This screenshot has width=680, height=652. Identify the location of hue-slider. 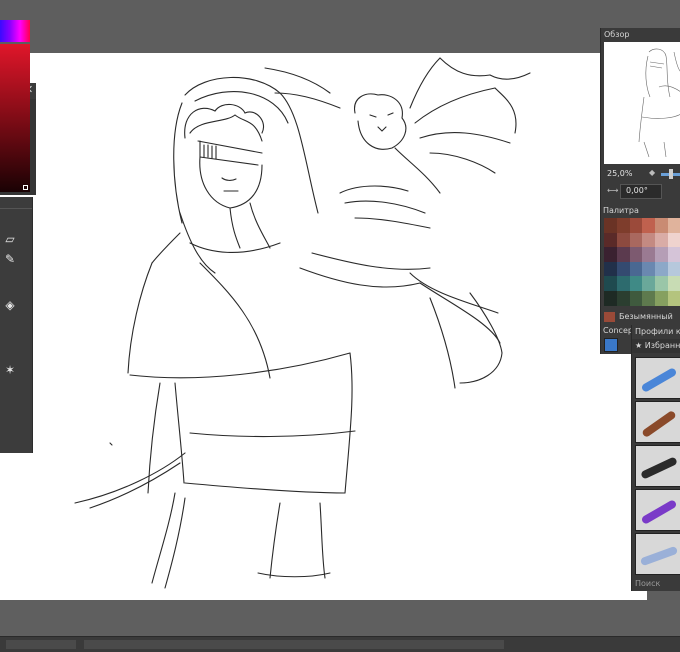
(15, 31).